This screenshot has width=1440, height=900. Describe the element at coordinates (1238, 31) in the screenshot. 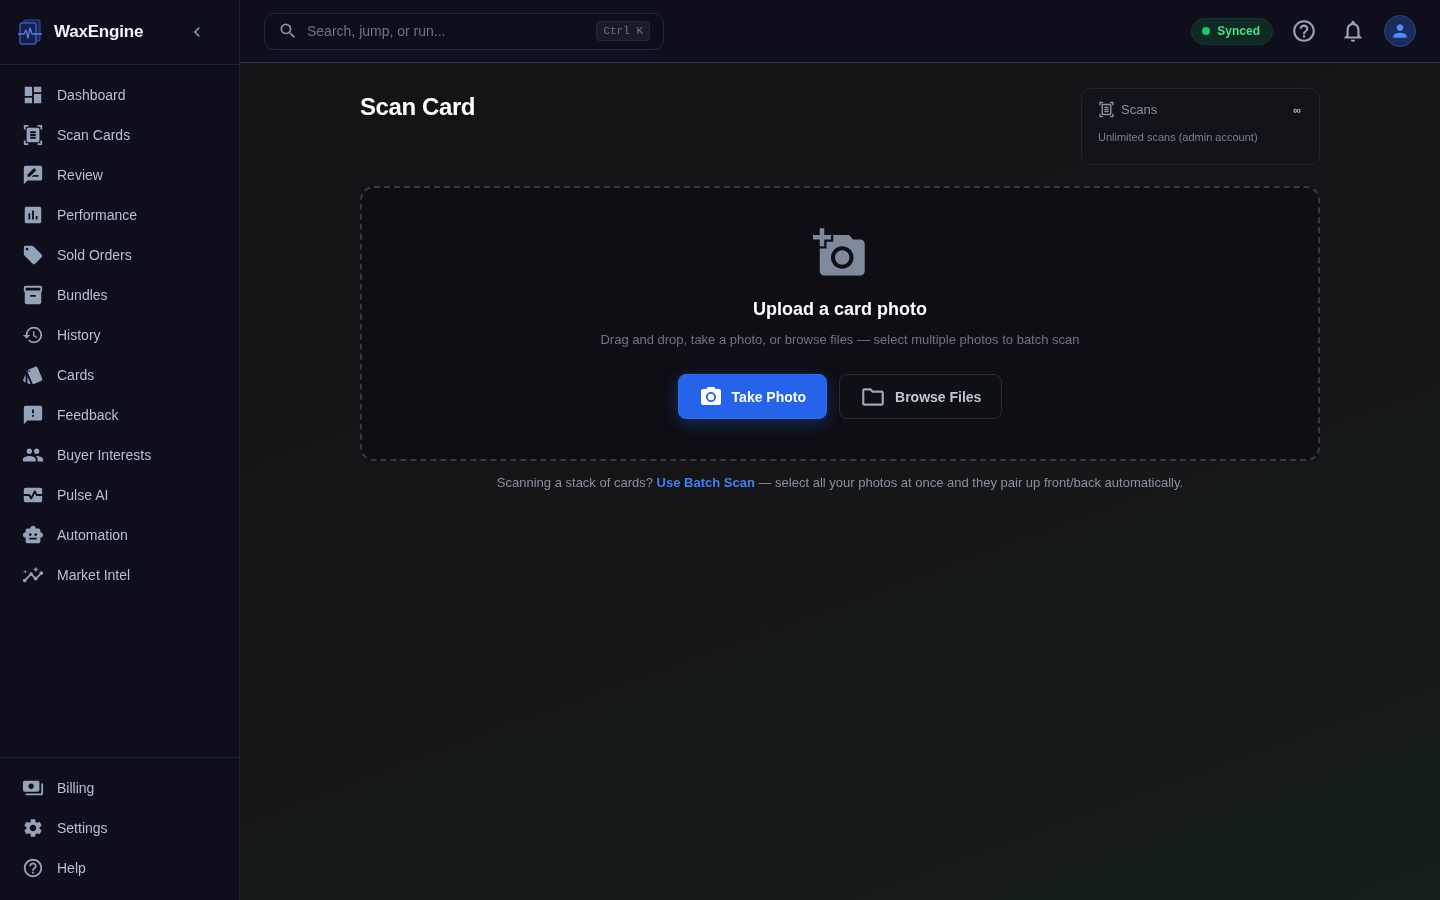

I see `sync-status-text: Synced` at that location.